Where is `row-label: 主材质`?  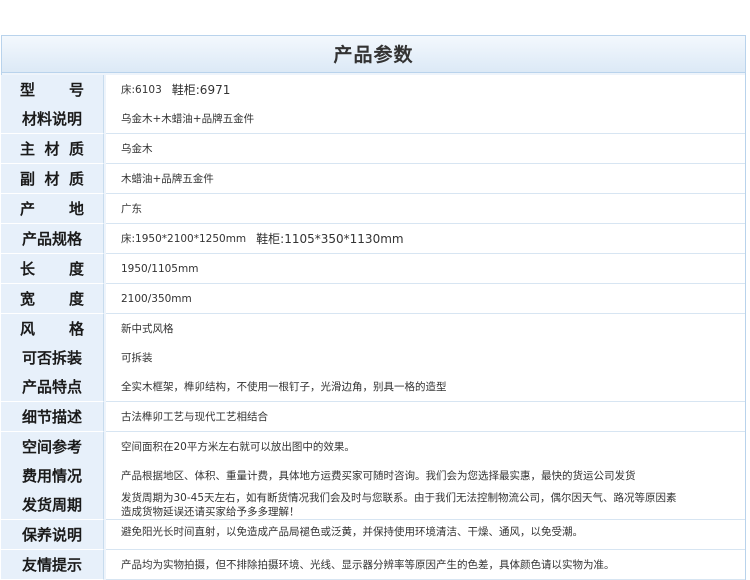 row-label: 主材质 is located at coordinates (52, 149).